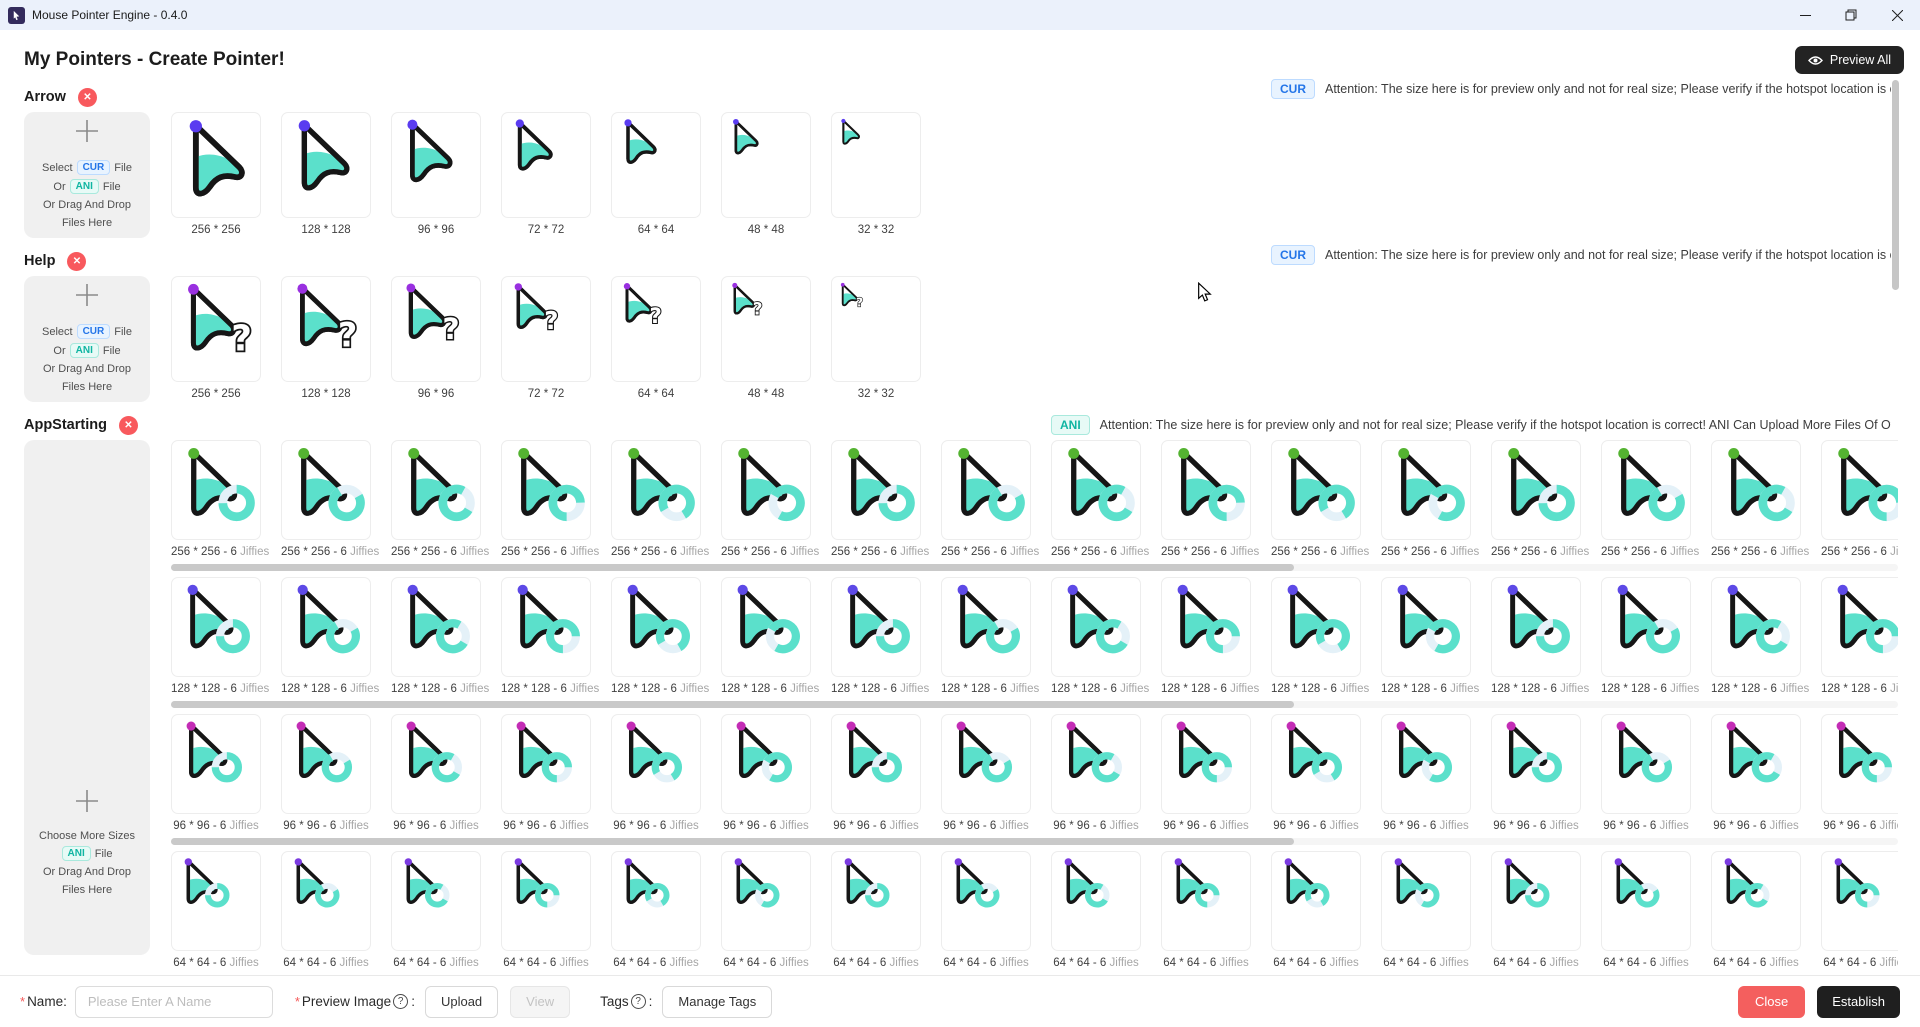 This screenshot has width=1920, height=1027. What do you see at coordinates (540, 1001) in the screenshot?
I see `view-button: View` at bounding box center [540, 1001].